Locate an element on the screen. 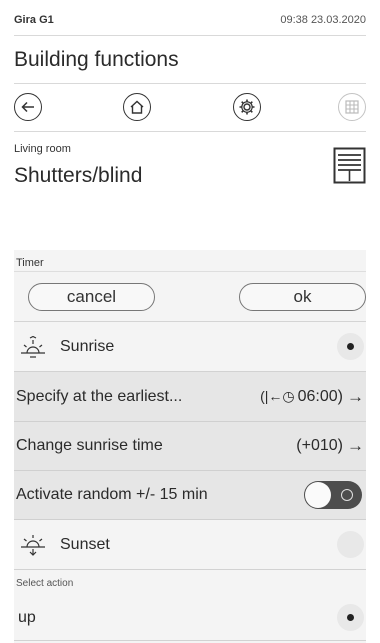 Image resolution: width=380 pixels, height=643 pixels. home-icon is located at coordinates (137, 107).